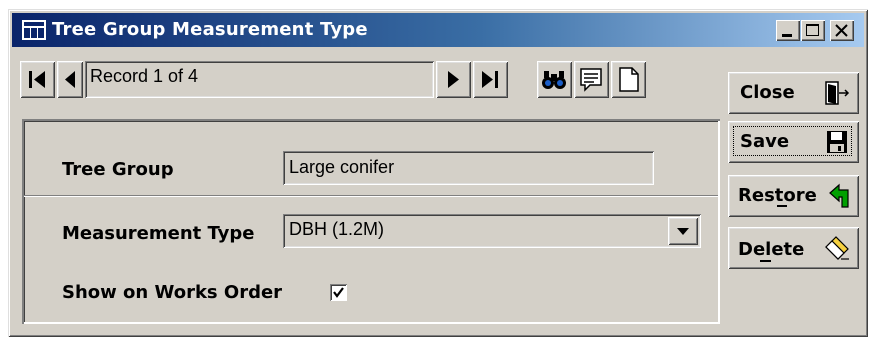 The width and height of the screenshot is (871, 340). What do you see at coordinates (371, 196) in the screenshot?
I see `section-divider` at bounding box center [371, 196].